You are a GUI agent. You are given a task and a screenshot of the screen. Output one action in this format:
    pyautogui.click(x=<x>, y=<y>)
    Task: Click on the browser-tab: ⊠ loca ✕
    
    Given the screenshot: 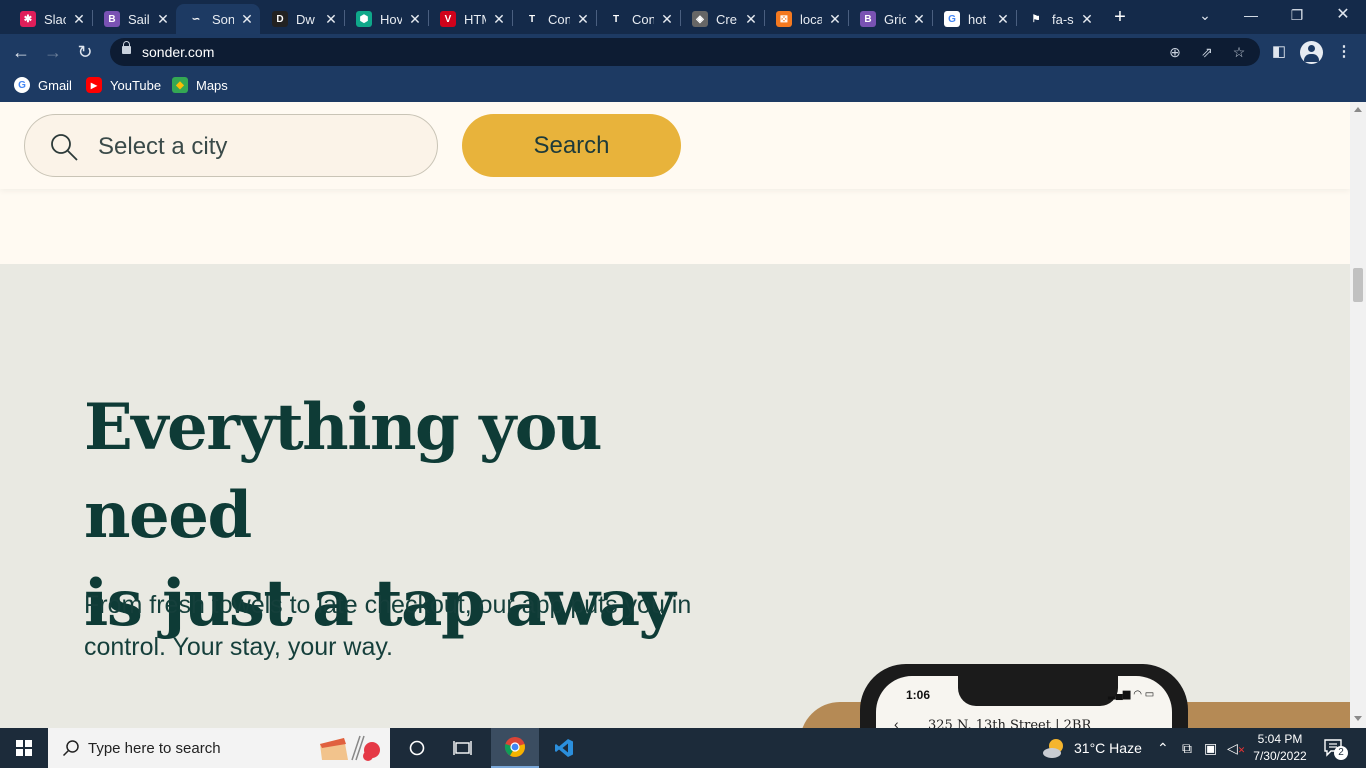 What is the action you would take?
    pyautogui.click(x=806, y=19)
    